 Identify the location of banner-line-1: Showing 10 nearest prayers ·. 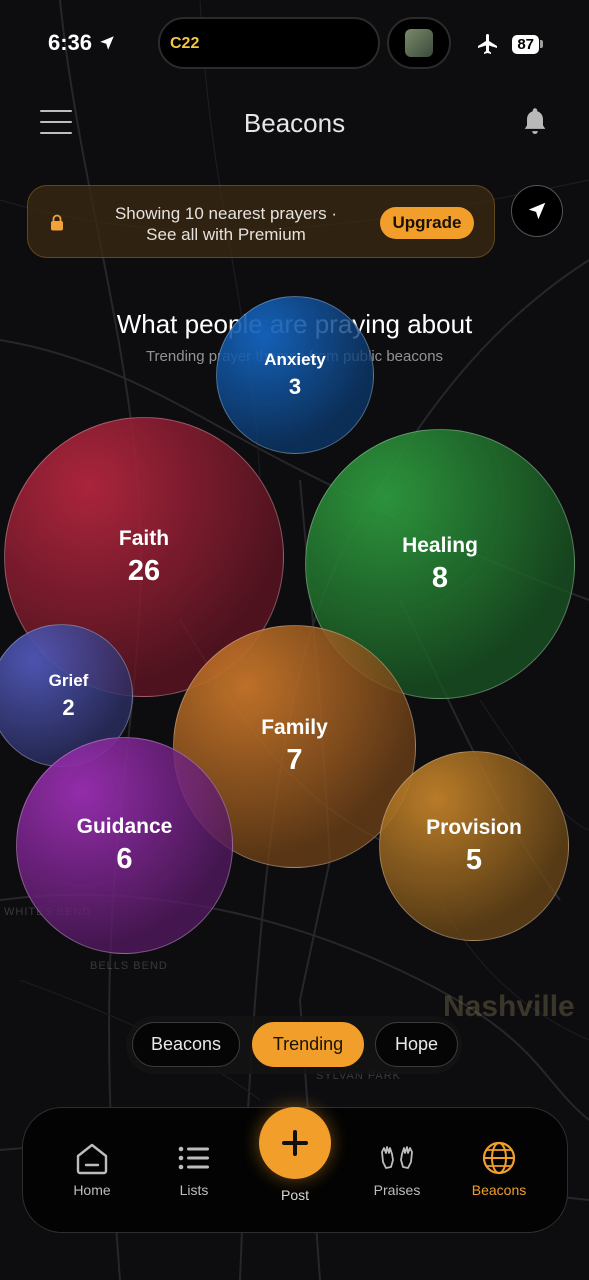
(226, 213).